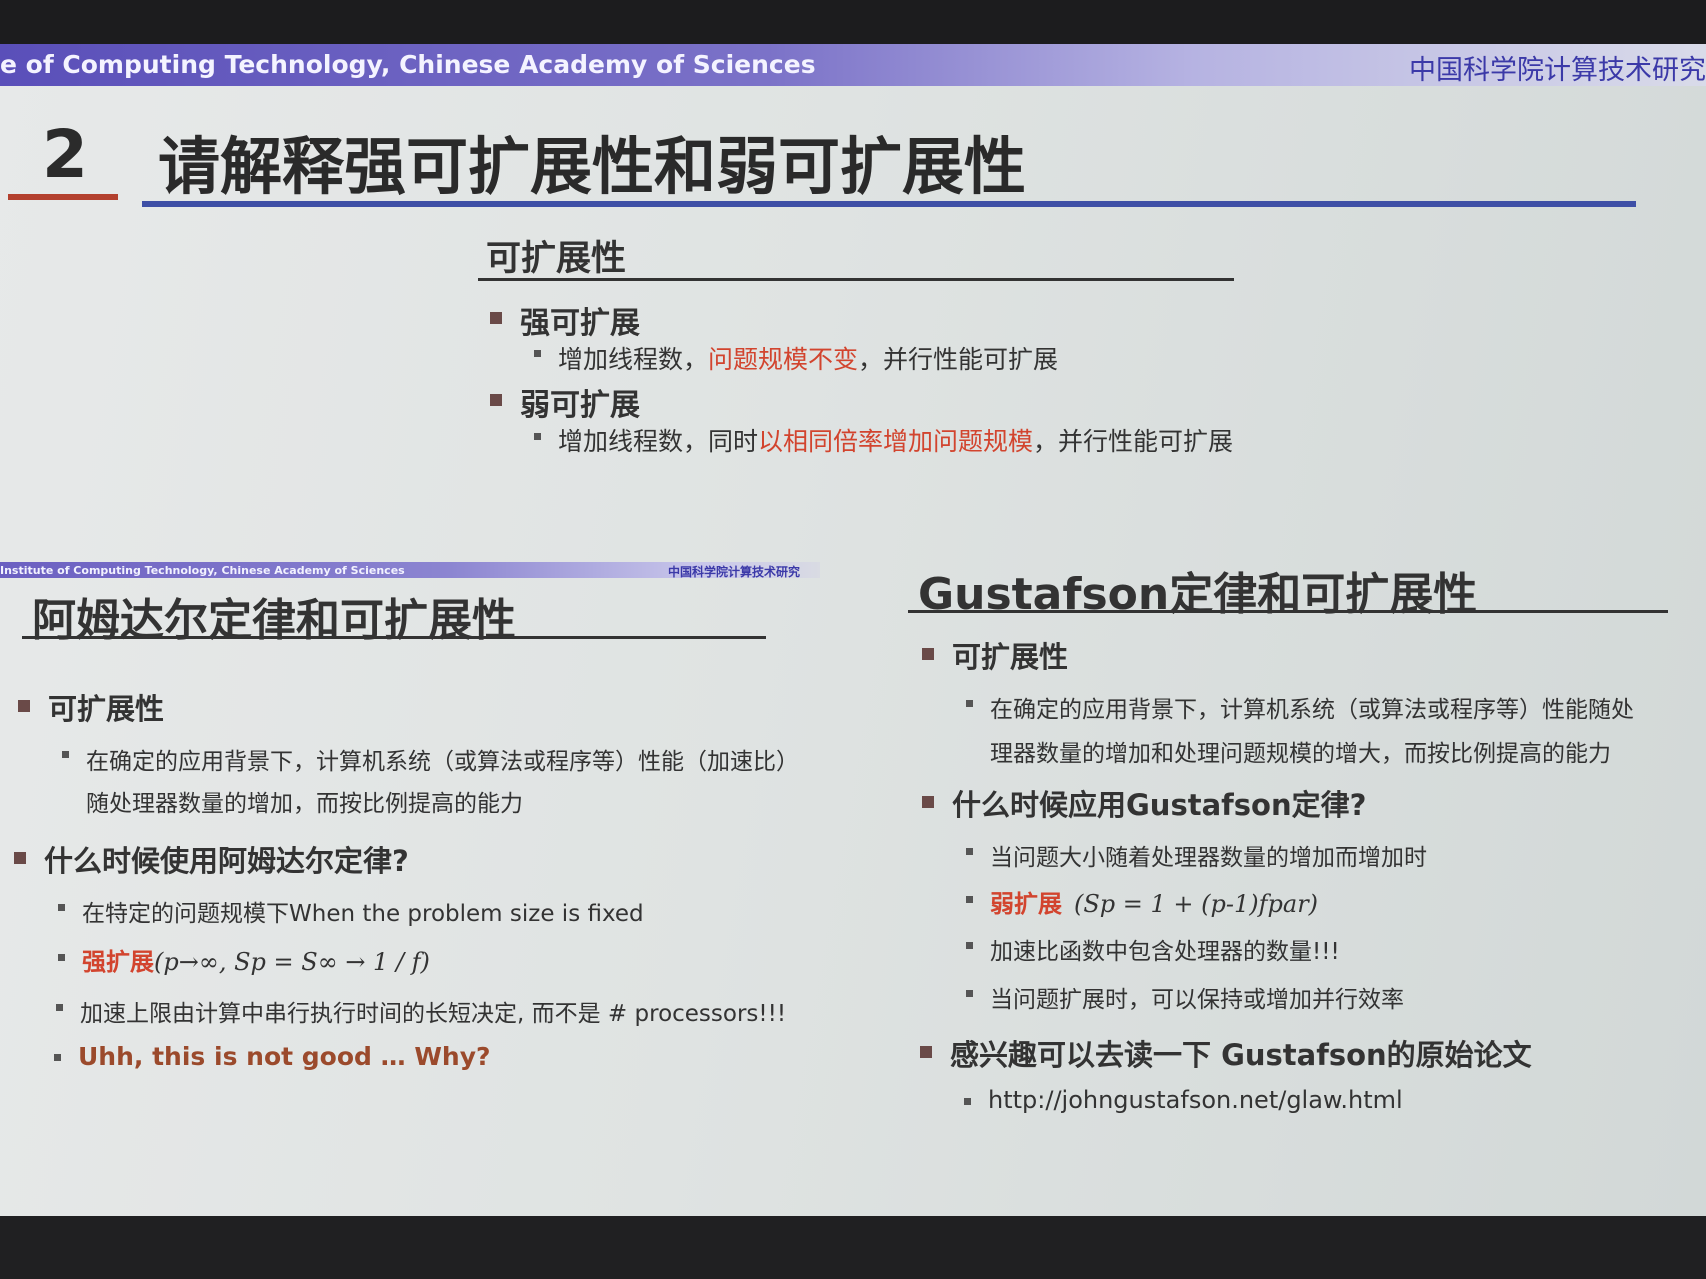 Image resolution: width=1706 pixels, height=1279 pixels. Describe the element at coordinates (284, 1056) in the screenshot. I see `amdahl-not-good: Uhh, this is not good … Why?` at that location.